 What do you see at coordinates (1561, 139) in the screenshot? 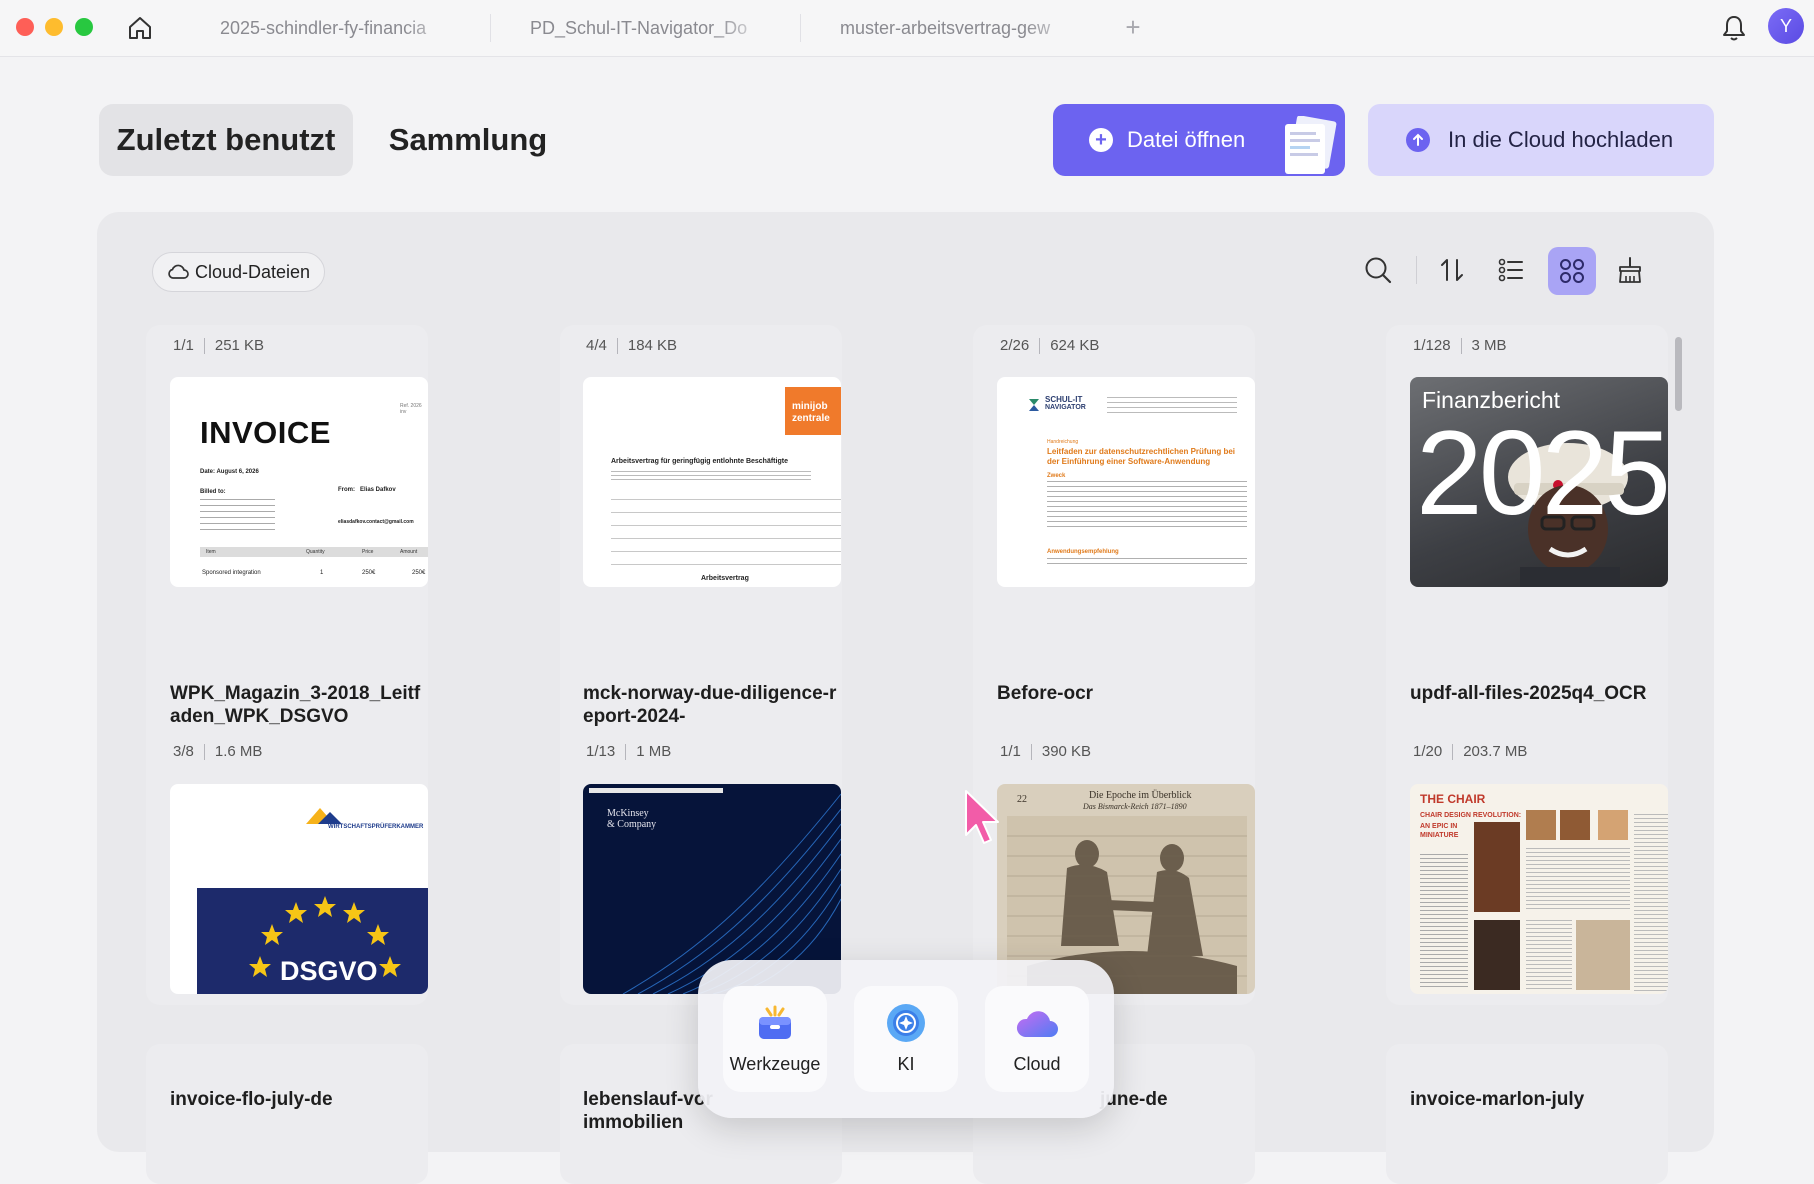
I see `upload-to-cloud-label: In die Cloud hochladen` at bounding box center [1561, 139].